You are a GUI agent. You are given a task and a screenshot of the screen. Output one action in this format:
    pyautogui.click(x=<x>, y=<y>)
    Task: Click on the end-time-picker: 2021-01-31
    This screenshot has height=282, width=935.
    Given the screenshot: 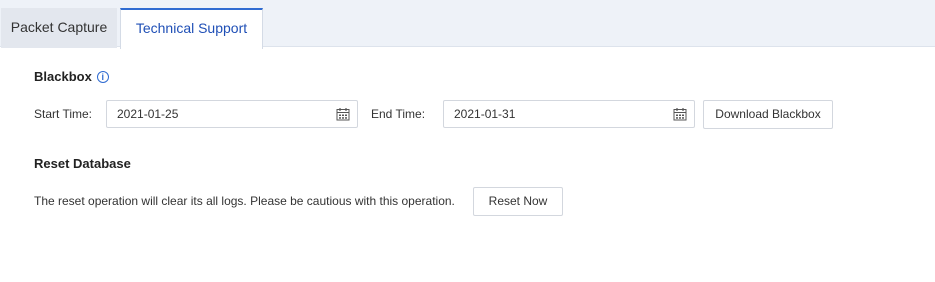 What is the action you would take?
    pyautogui.click(x=569, y=114)
    